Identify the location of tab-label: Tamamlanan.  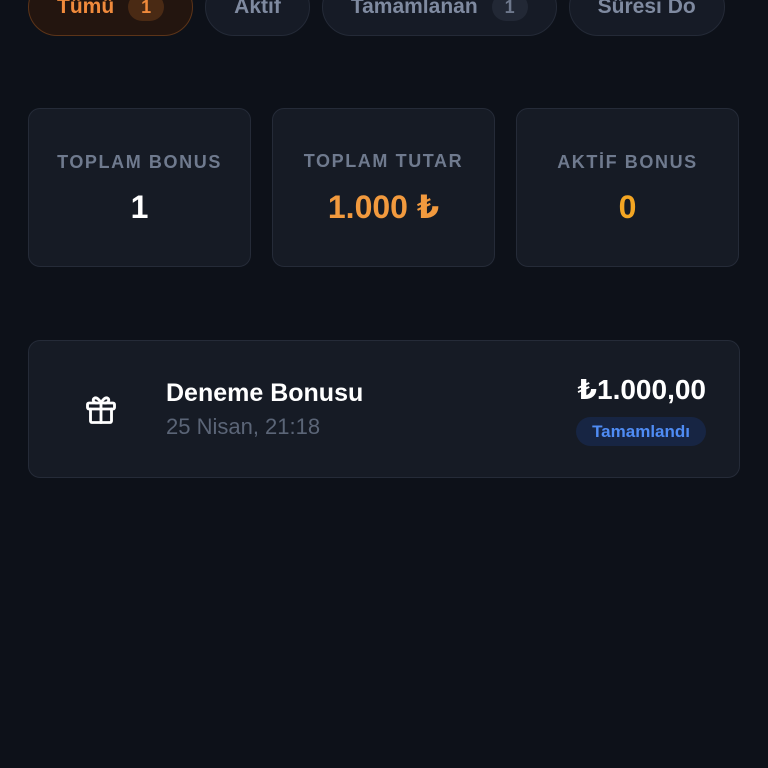
(414, 9).